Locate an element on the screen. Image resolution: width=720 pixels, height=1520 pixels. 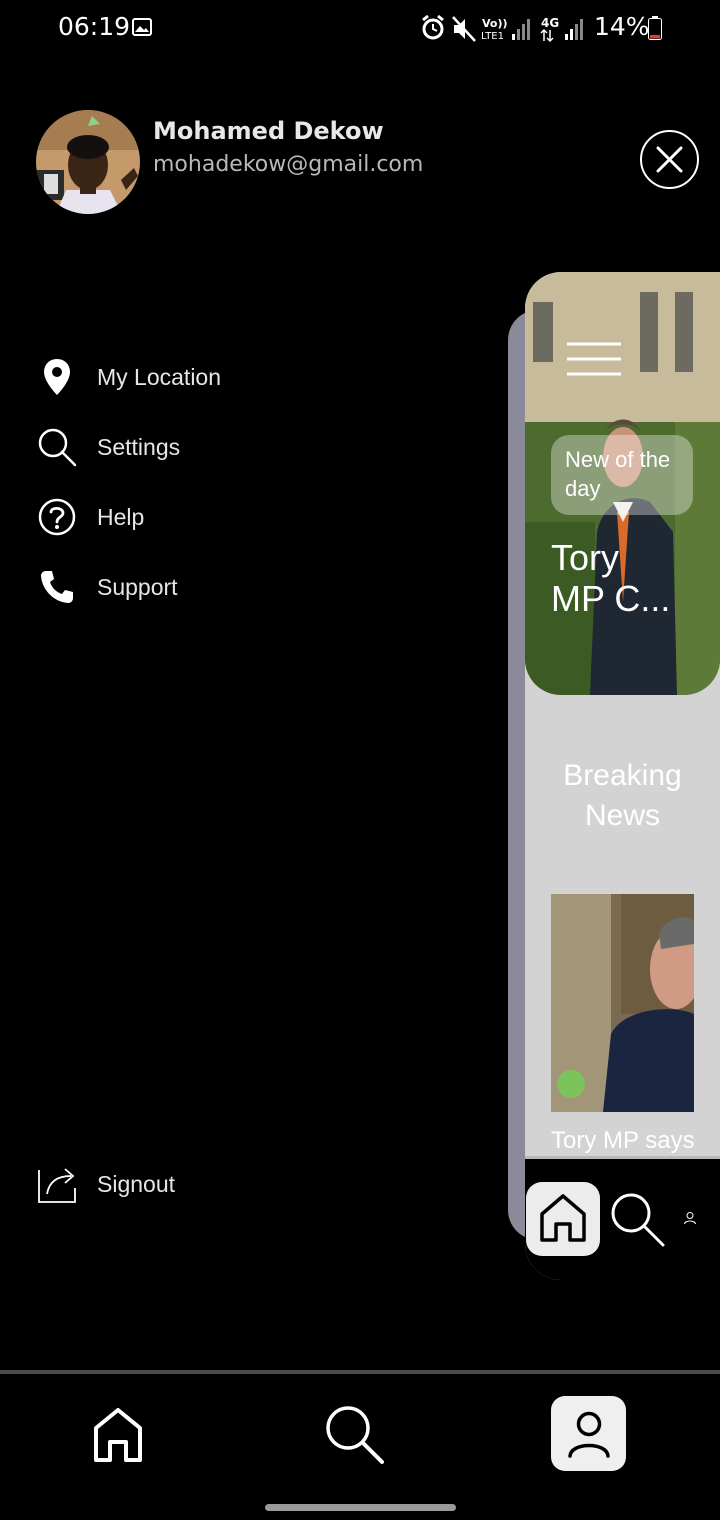
avatar-photo is located at coordinates (88, 162).